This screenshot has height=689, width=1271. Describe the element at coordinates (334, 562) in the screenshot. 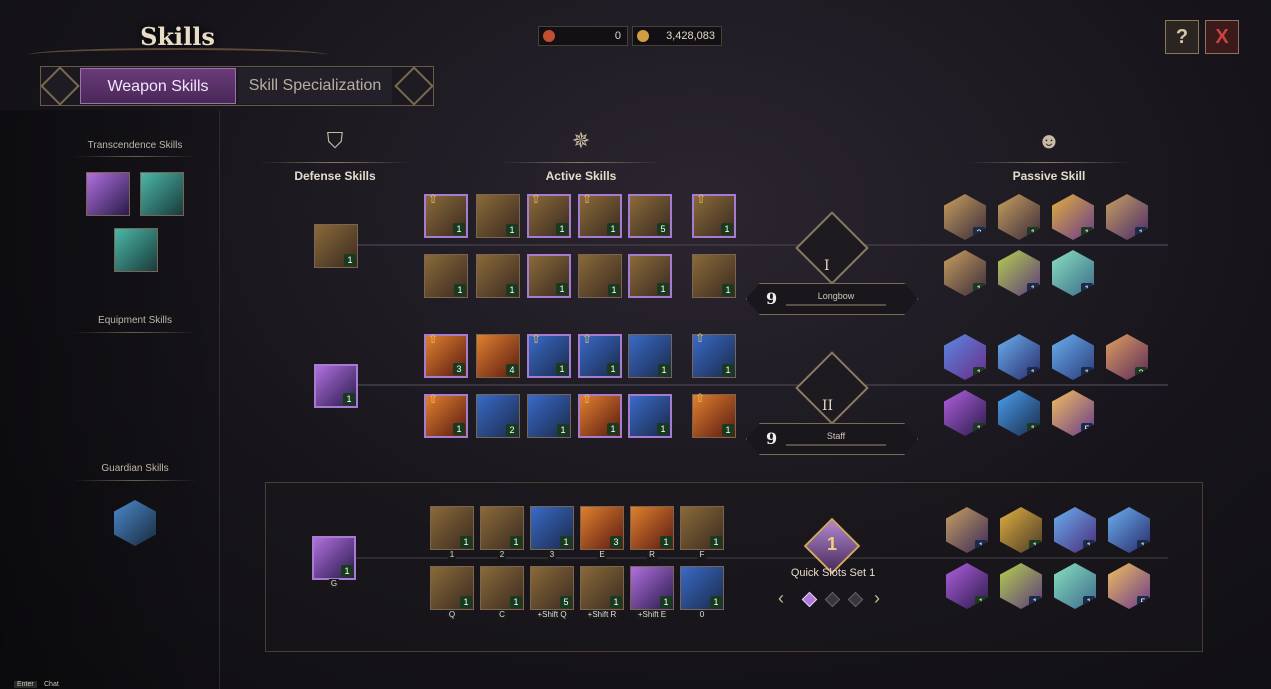

I see `quick-slot-defense: 1G` at that location.